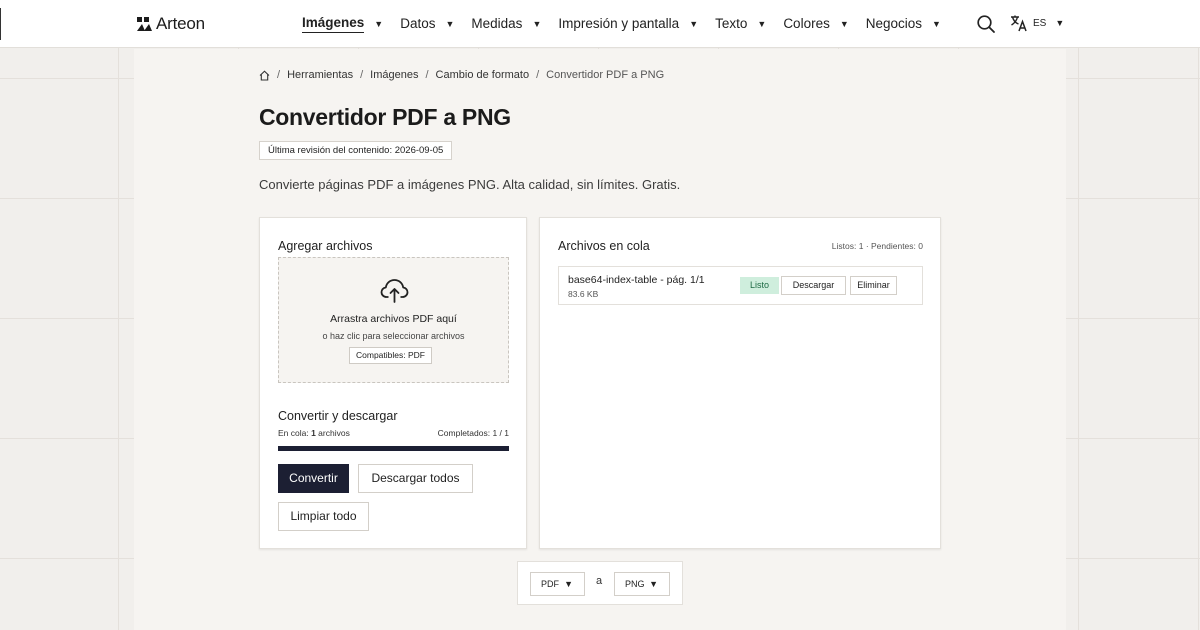 The width and height of the screenshot is (1200, 630). I want to click on queued-count-text: En cola: 1 archivos, so click(314, 433).